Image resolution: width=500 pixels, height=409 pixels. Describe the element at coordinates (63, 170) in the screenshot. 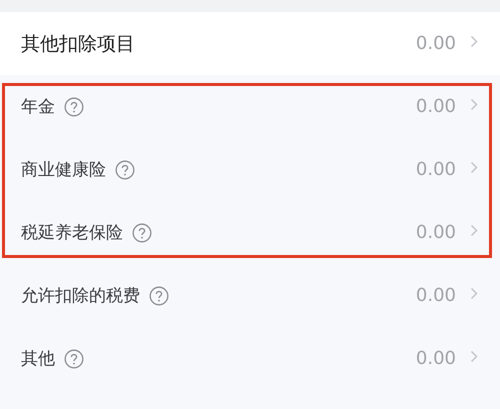

I see `row-label: 商业健康险` at that location.